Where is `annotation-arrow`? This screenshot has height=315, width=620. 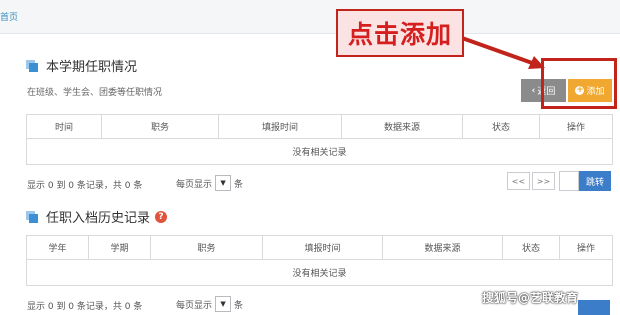 annotation-arrow is located at coordinates (503, 52).